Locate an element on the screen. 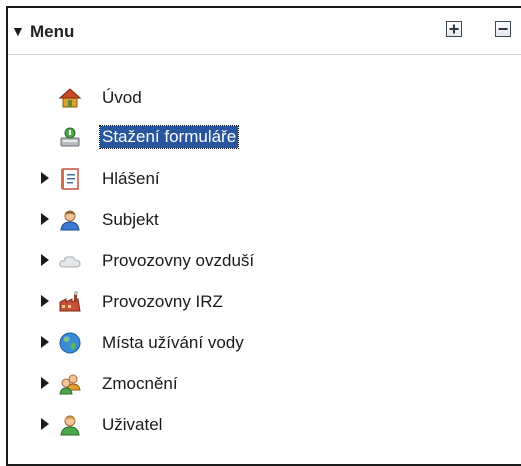 This screenshot has width=521, height=466. report-icon is located at coordinates (70, 179).